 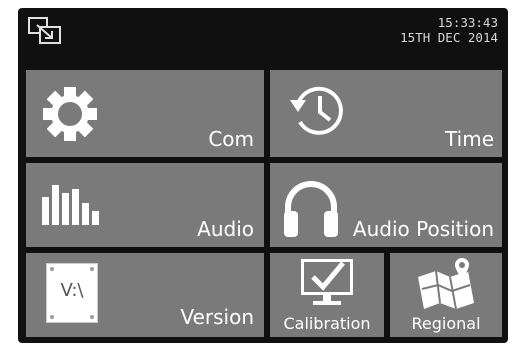 I want to click on version-plate-icon: V:\, so click(x=72, y=293).